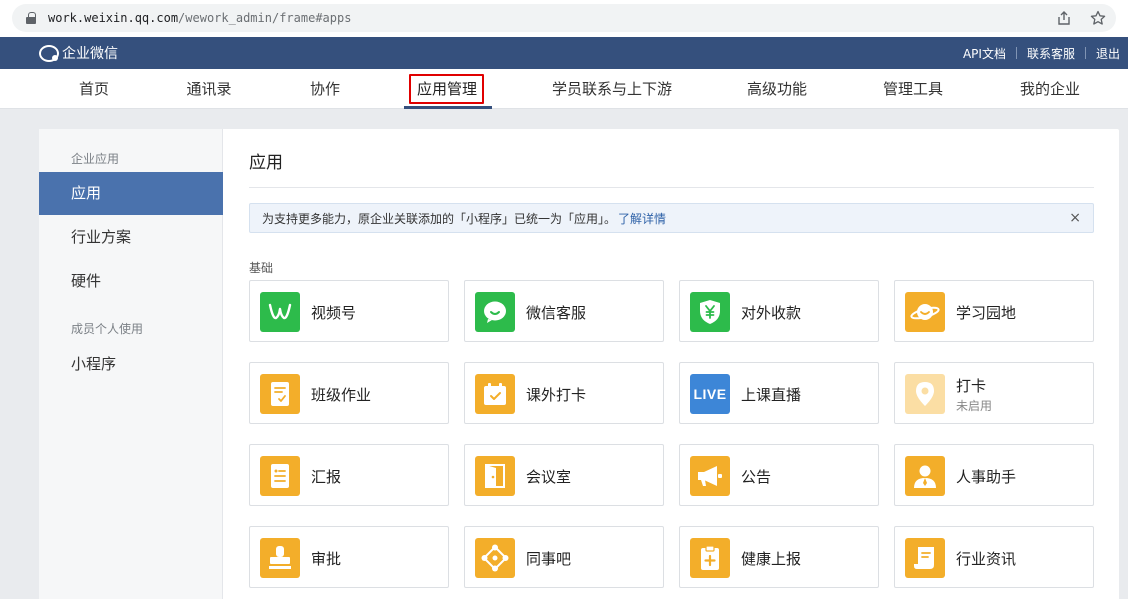 The width and height of the screenshot is (1128, 599). Describe the element at coordinates (925, 476) in the screenshot. I see `person-icon` at that location.